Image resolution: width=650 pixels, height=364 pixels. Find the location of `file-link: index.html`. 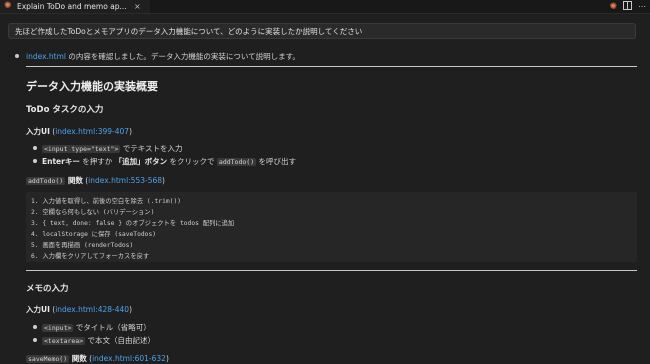

file-link: index.html is located at coordinates (46, 56).